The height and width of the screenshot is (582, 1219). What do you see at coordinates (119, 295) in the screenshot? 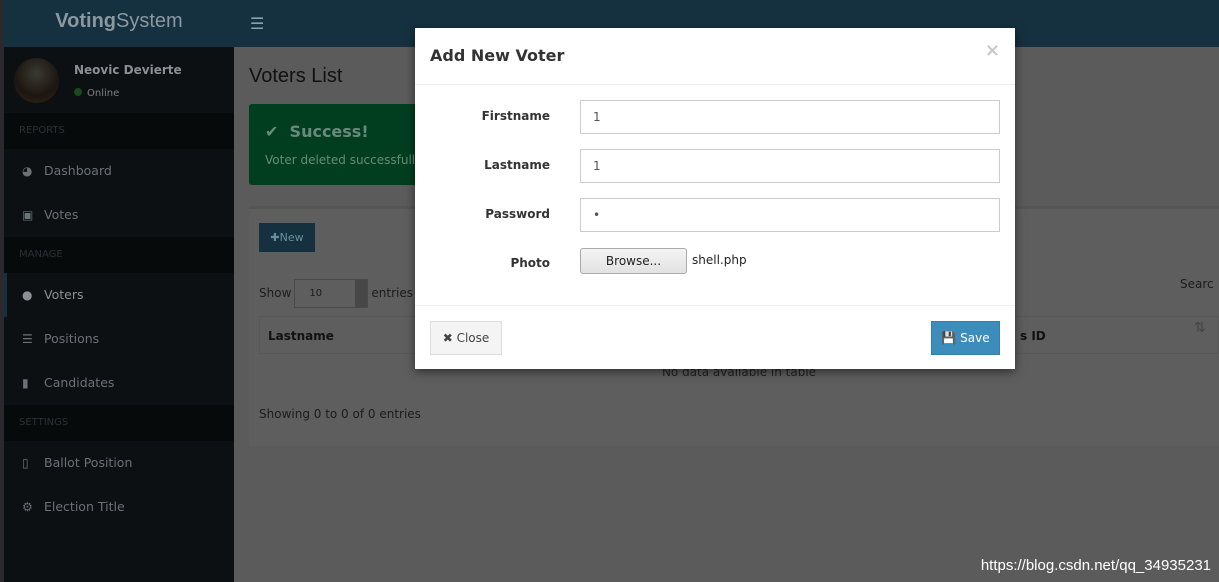
I see `sidebar-item-voters: ● Voters` at bounding box center [119, 295].